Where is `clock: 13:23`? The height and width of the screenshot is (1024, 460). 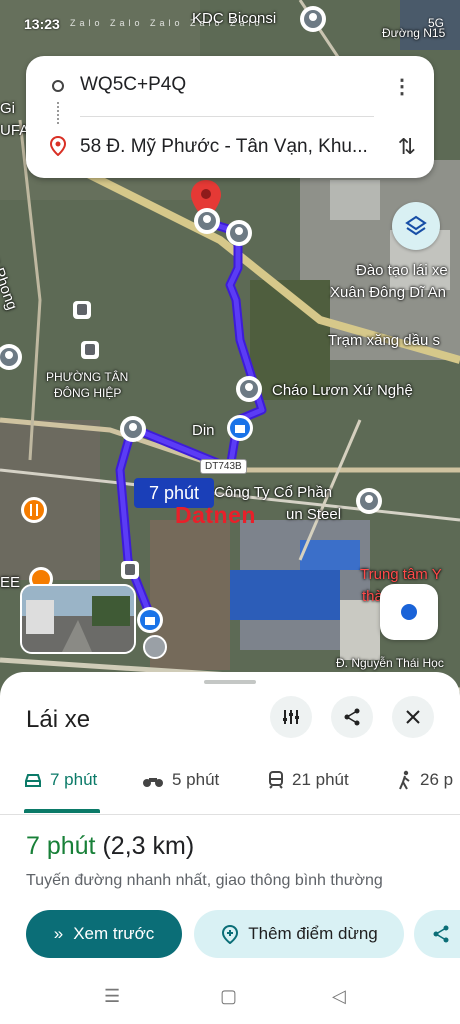
clock: 13:23 is located at coordinates (42, 24).